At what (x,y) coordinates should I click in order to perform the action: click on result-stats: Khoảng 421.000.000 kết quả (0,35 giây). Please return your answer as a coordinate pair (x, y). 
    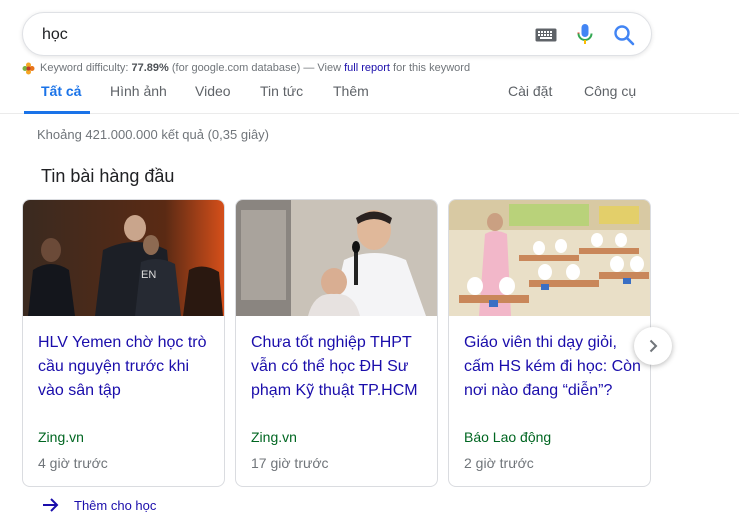
    Looking at the image, I should click on (153, 134).